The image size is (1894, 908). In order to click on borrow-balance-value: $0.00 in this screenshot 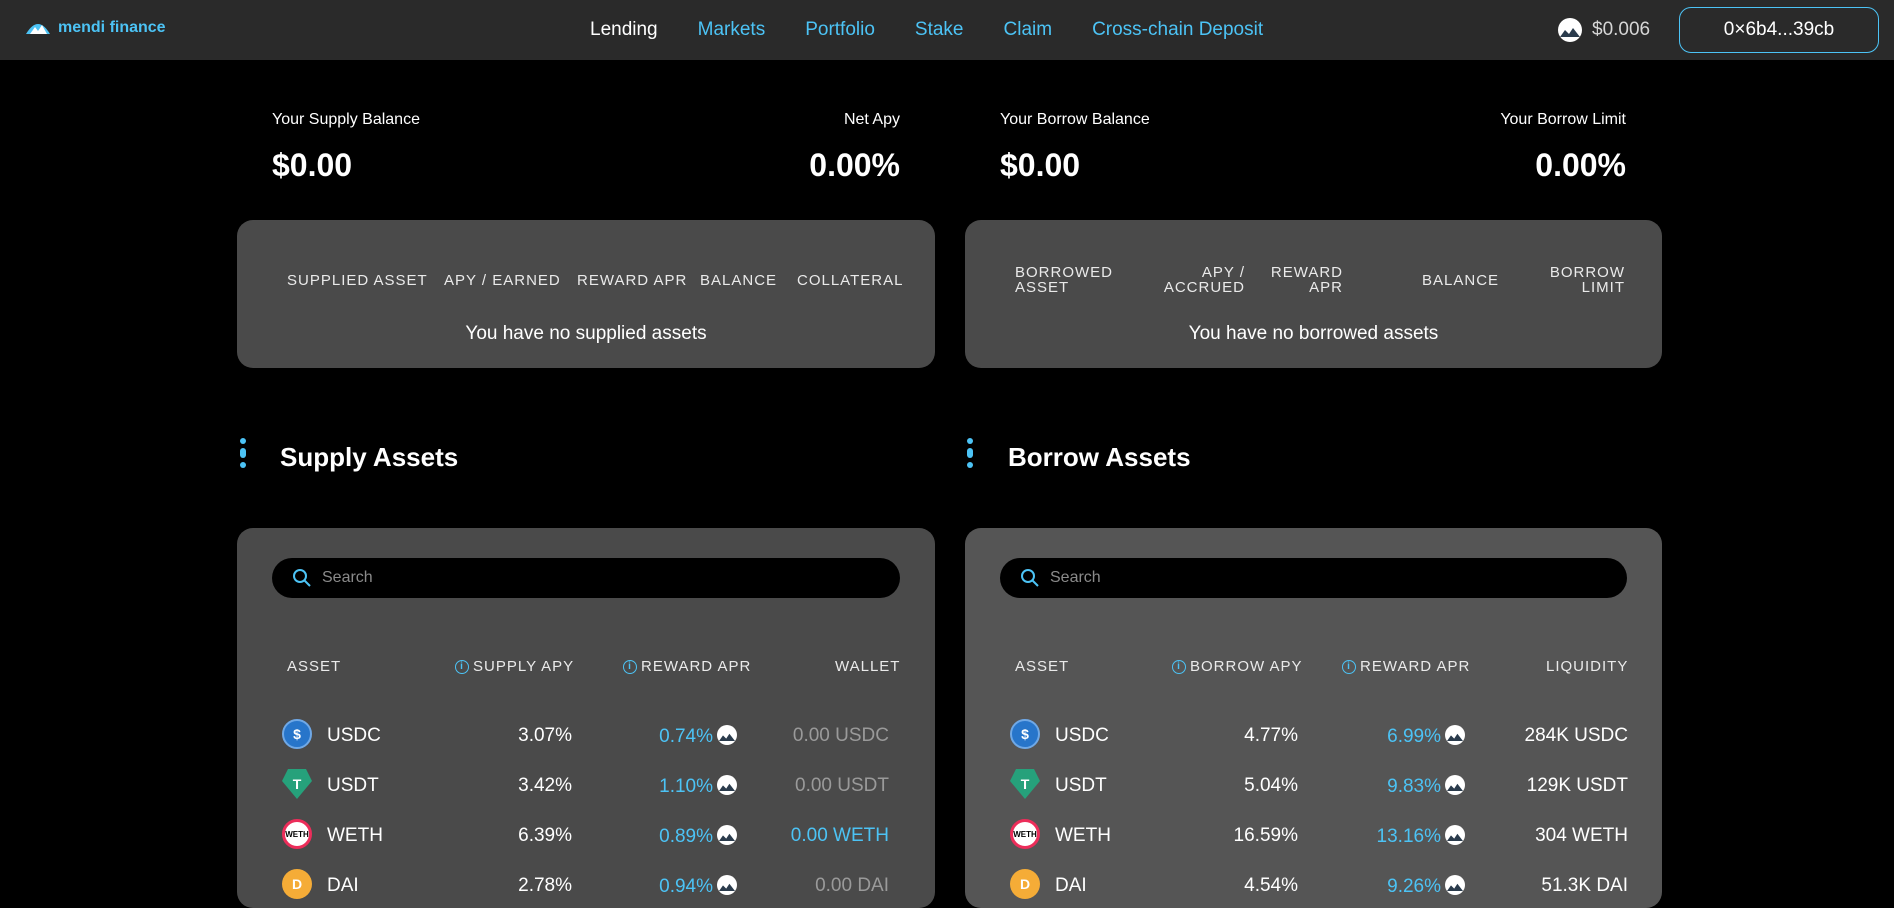, I will do `click(1040, 165)`.